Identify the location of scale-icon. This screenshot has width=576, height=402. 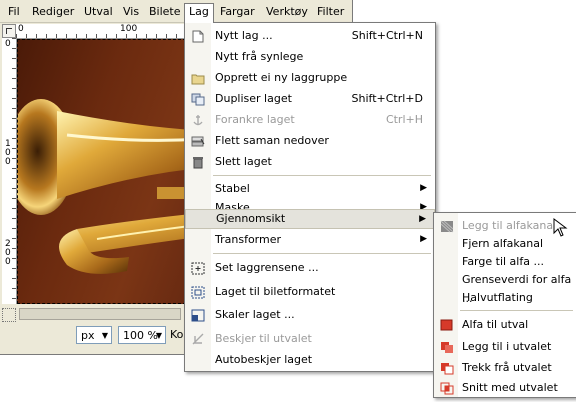
(198, 315).